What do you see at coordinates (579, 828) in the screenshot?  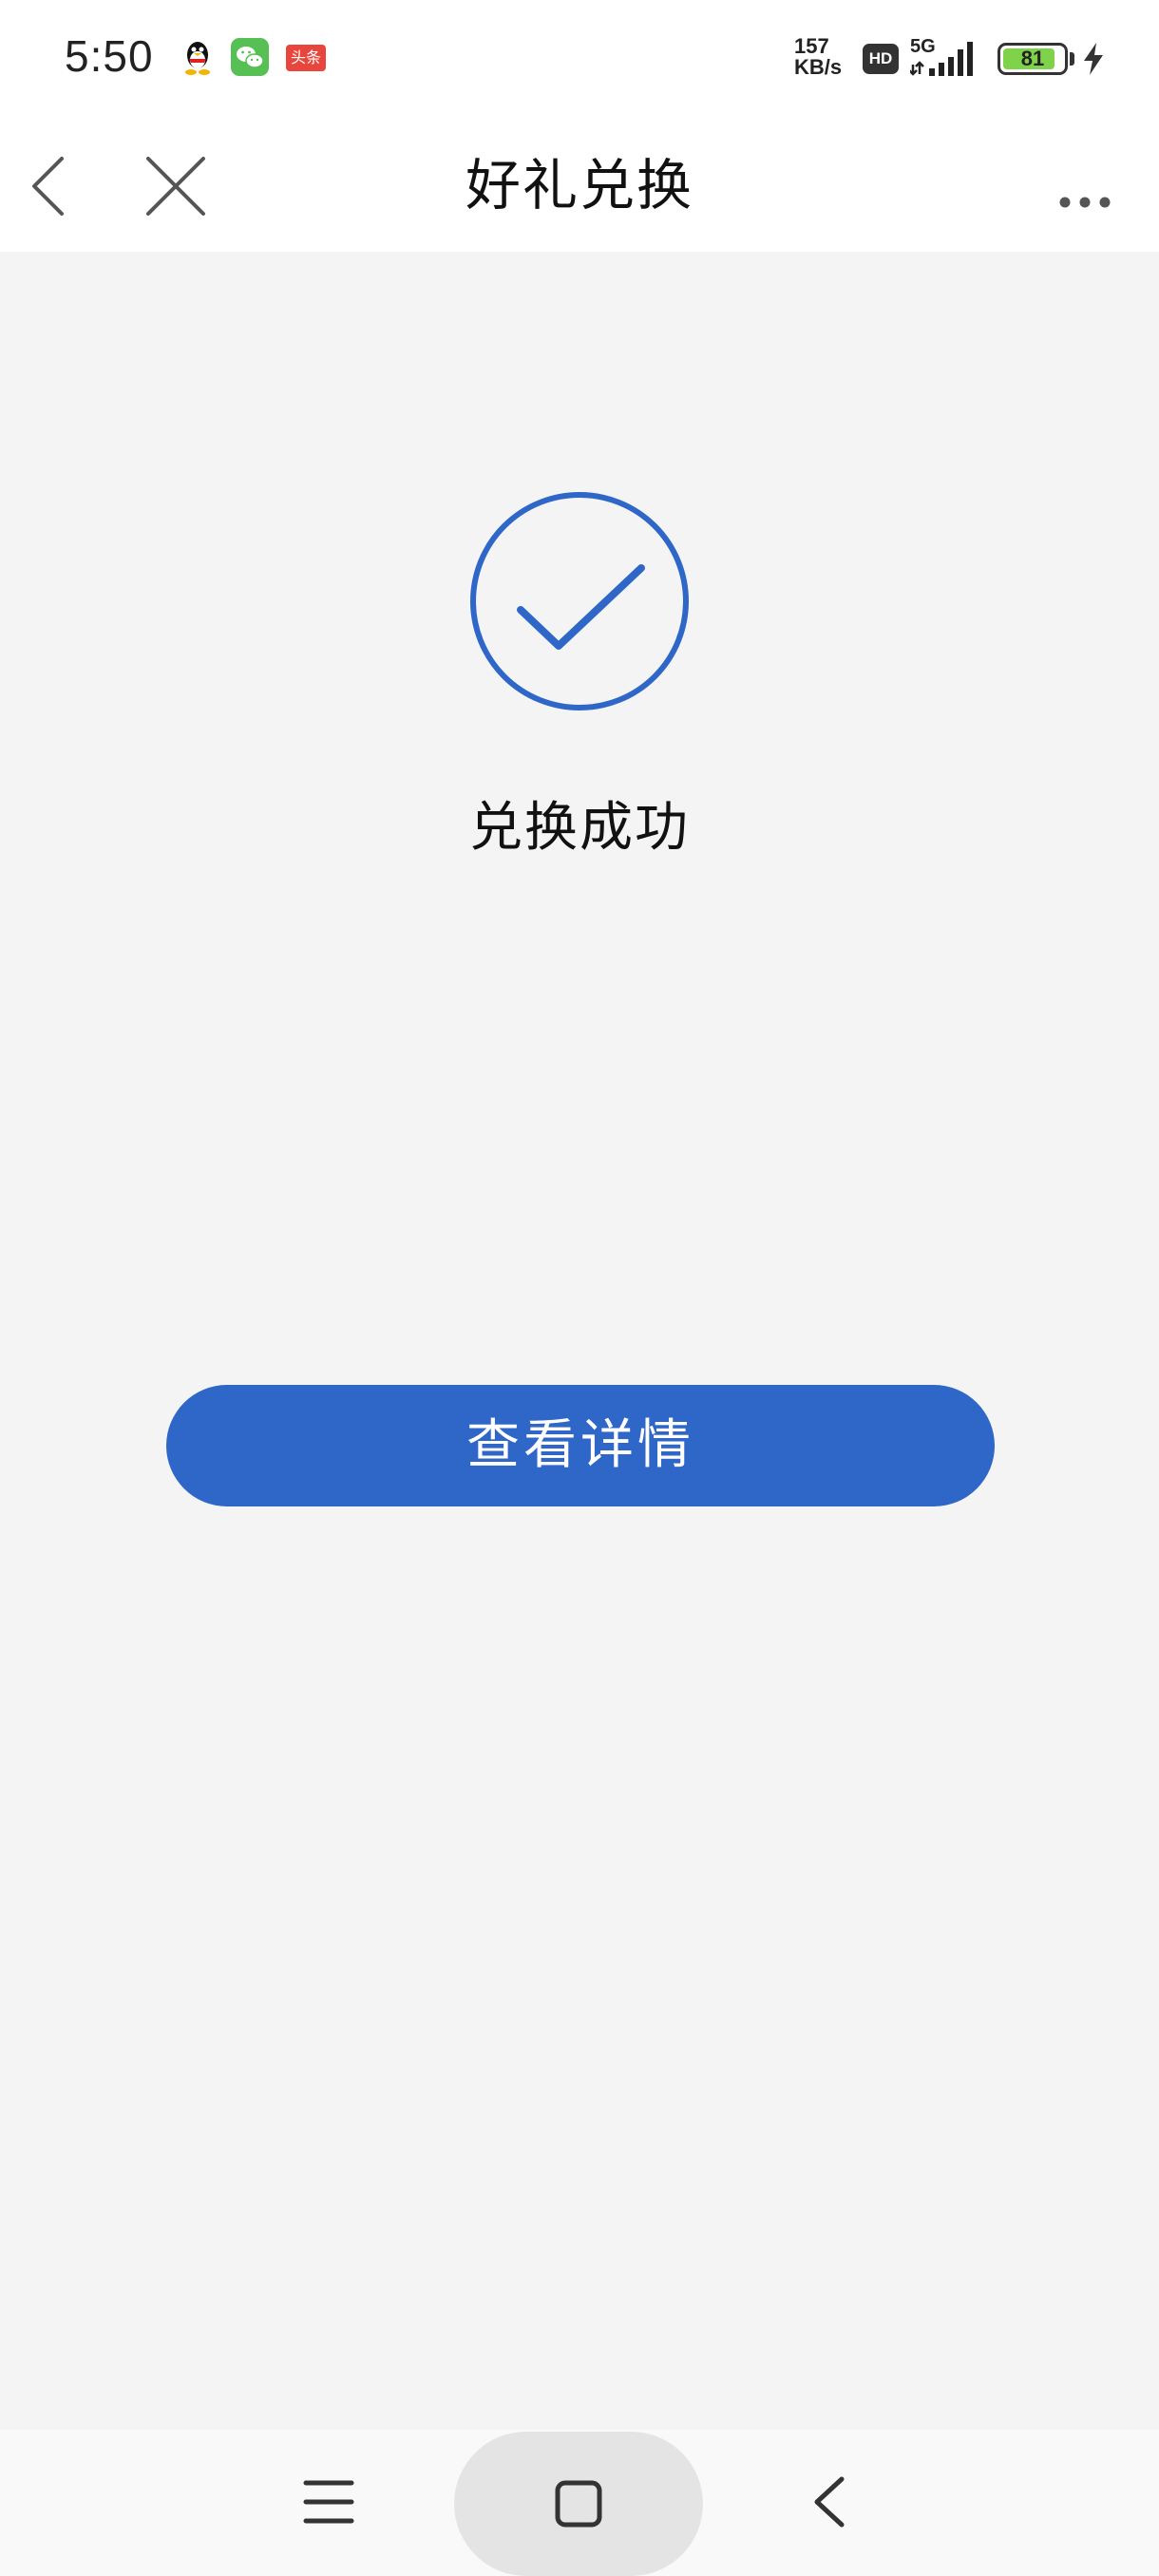 I see `success-message: 兑换成功` at bounding box center [579, 828].